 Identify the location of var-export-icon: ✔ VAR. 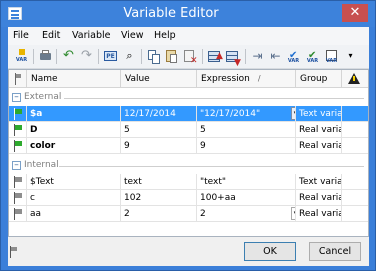
(312, 56).